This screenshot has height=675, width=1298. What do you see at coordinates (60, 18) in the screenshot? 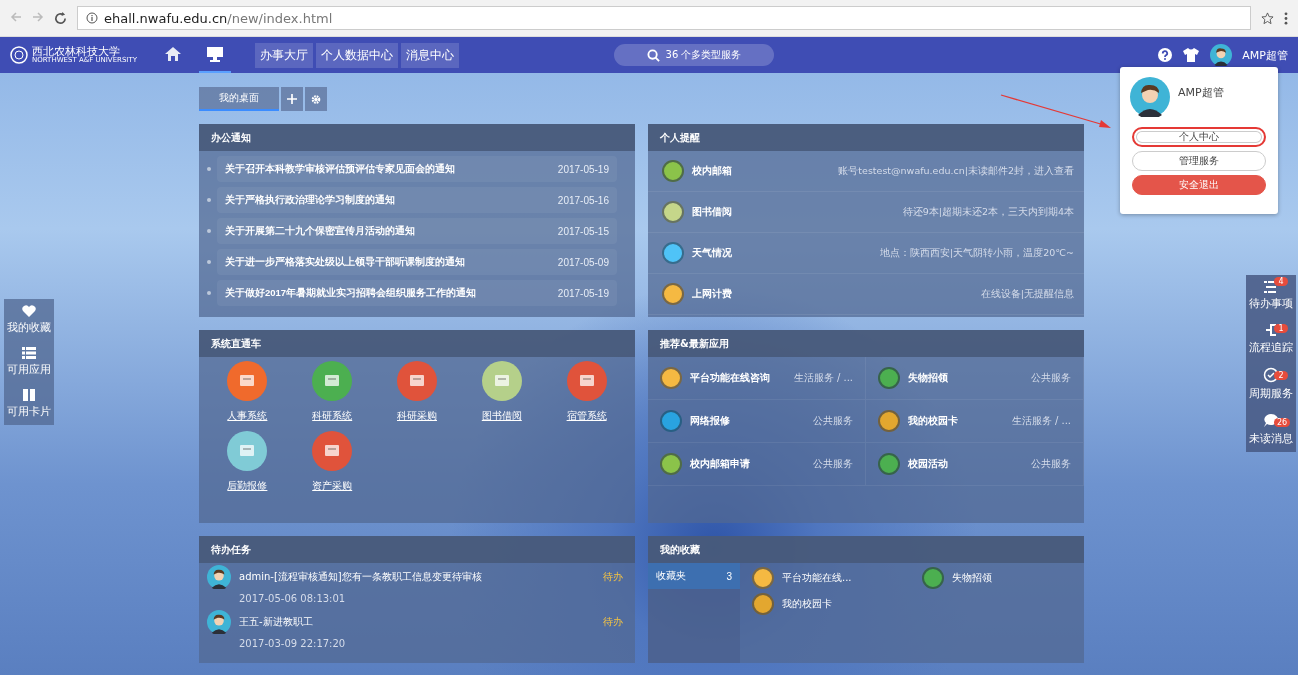
I see `reload-icon` at bounding box center [60, 18].